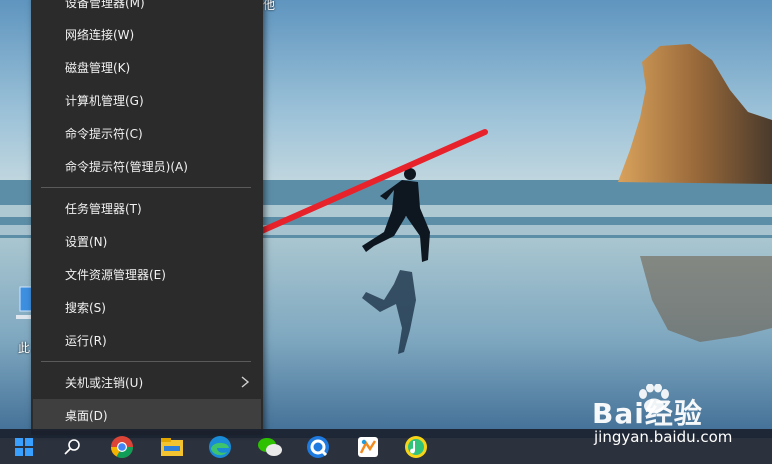  What do you see at coordinates (104, 382) in the screenshot?
I see `menu-item-label: 关机或注销(U)` at bounding box center [104, 382].